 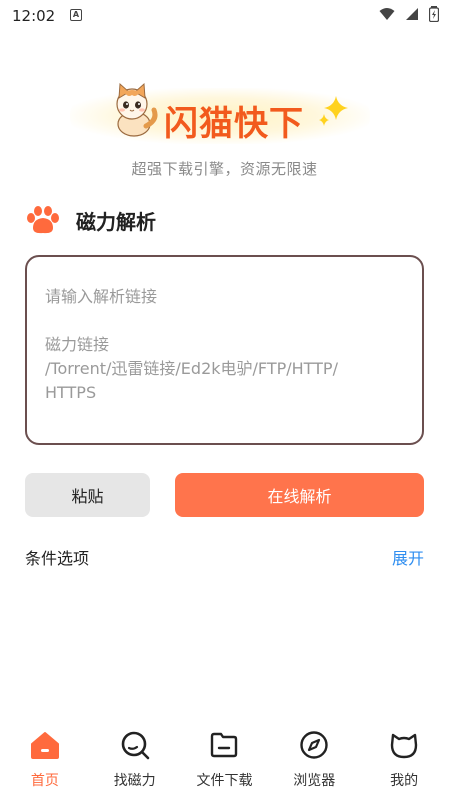 I want to click on nav-item-home: 首页, so click(x=45, y=760).